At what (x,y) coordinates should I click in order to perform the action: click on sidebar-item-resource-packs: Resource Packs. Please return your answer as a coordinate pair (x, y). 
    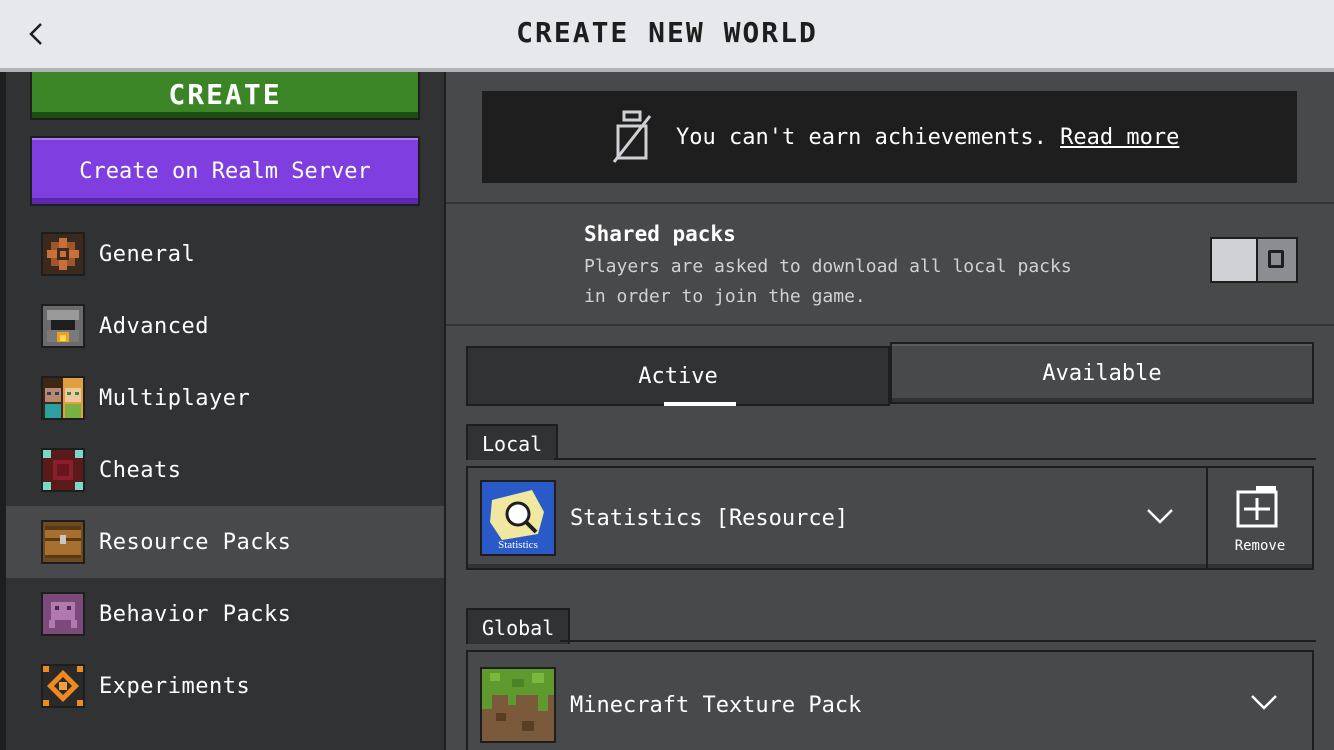
    Looking at the image, I should click on (225, 542).